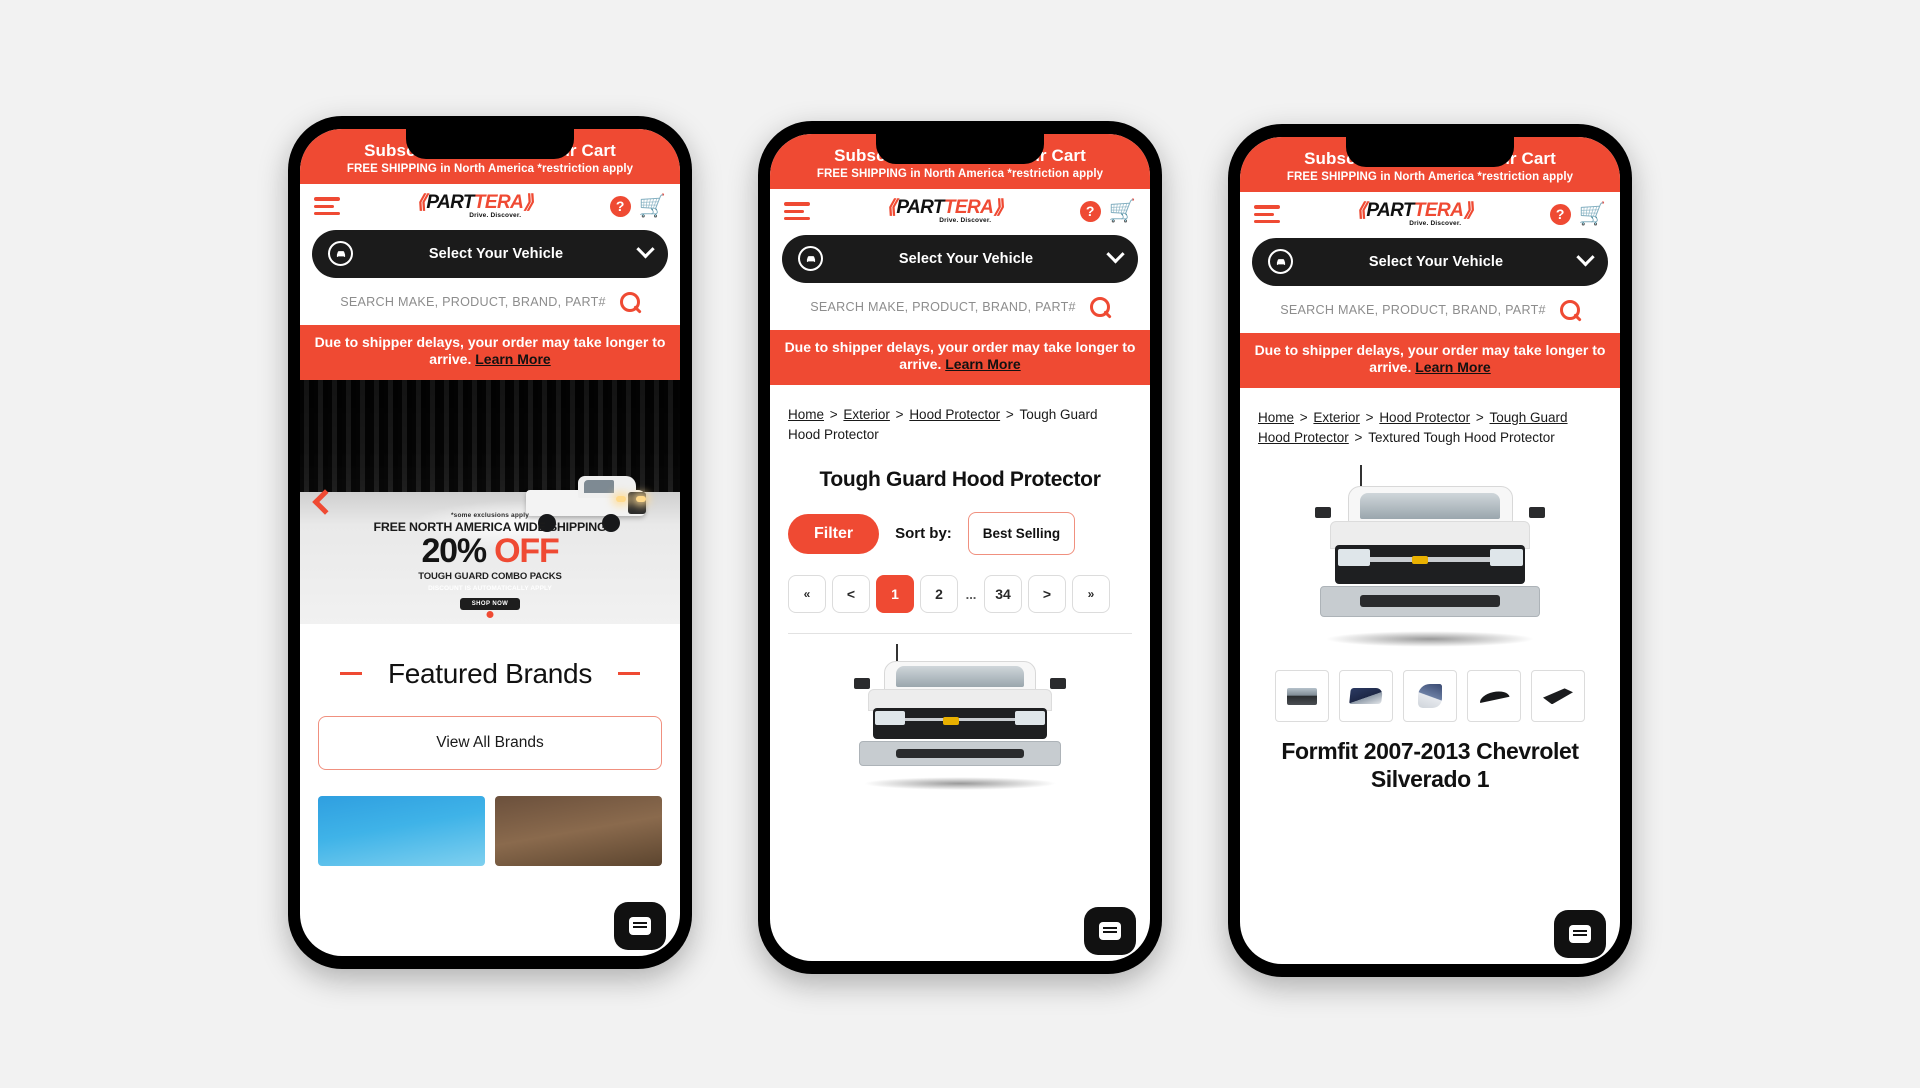  What do you see at coordinates (851, 594) in the screenshot?
I see `pagination-prev-button: <` at bounding box center [851, 594].